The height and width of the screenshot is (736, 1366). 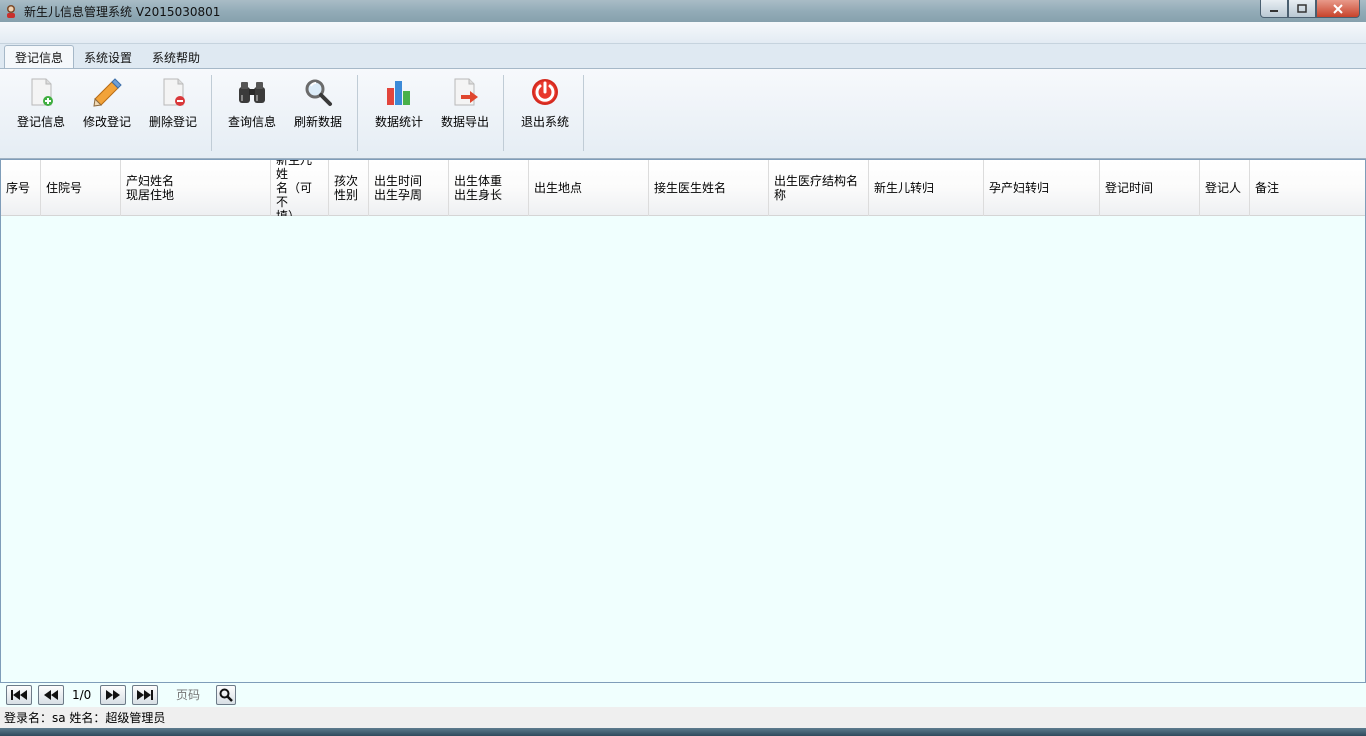 I want to click on window-controls, so click(x=1310, y=9).